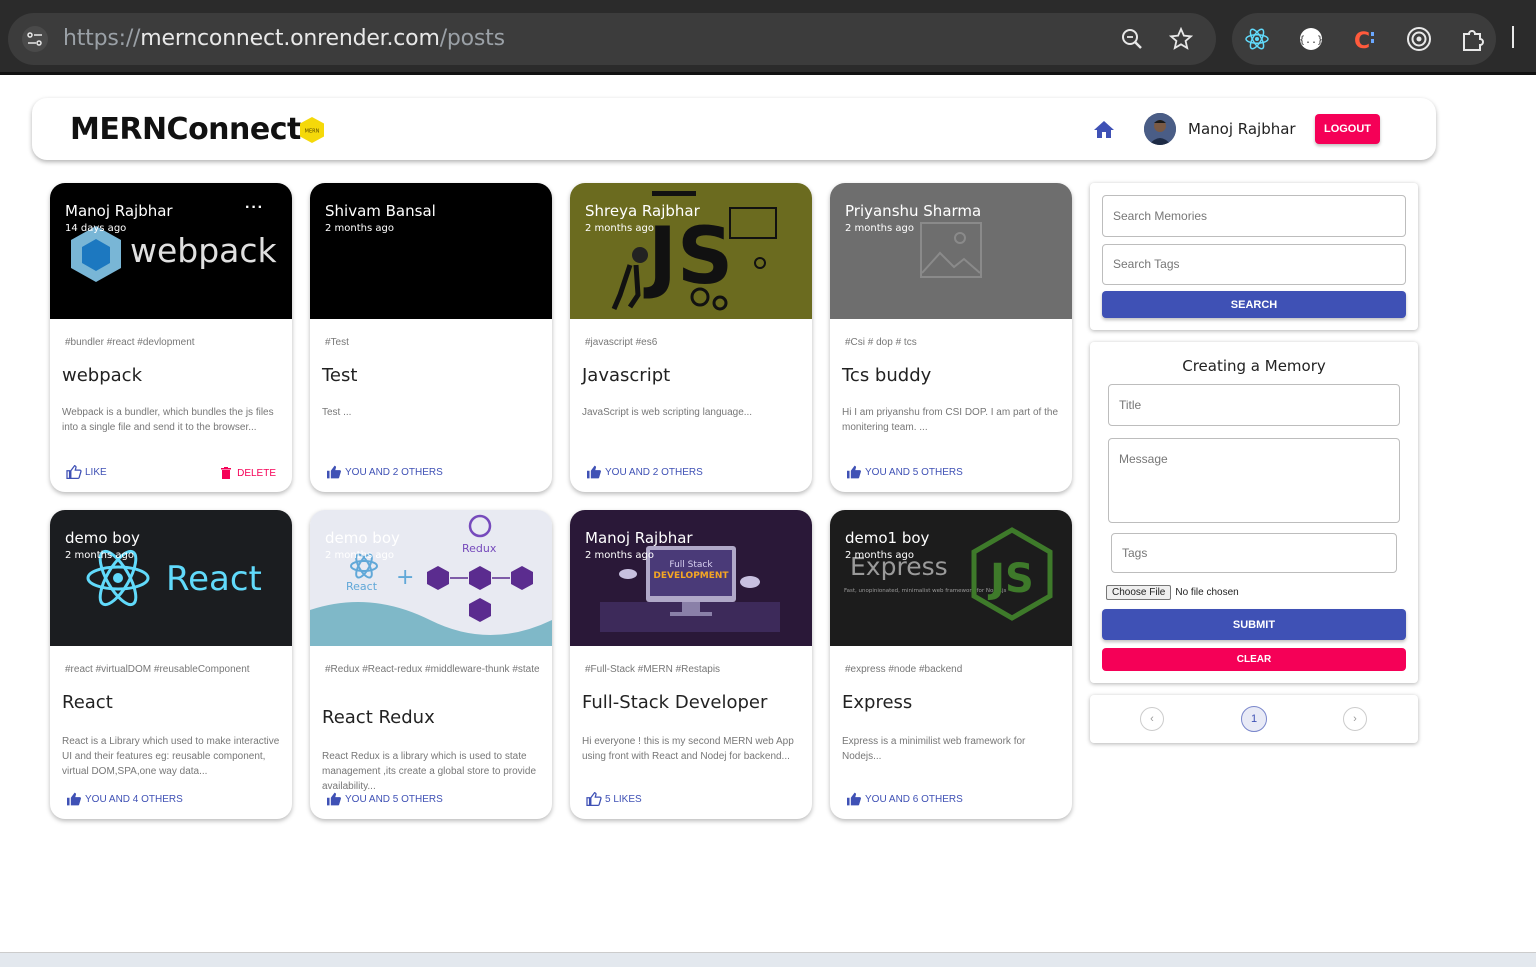  Describe the element at coordinates (254, 208) in the screenshot. I see `more-options-icon: ···` at that location.